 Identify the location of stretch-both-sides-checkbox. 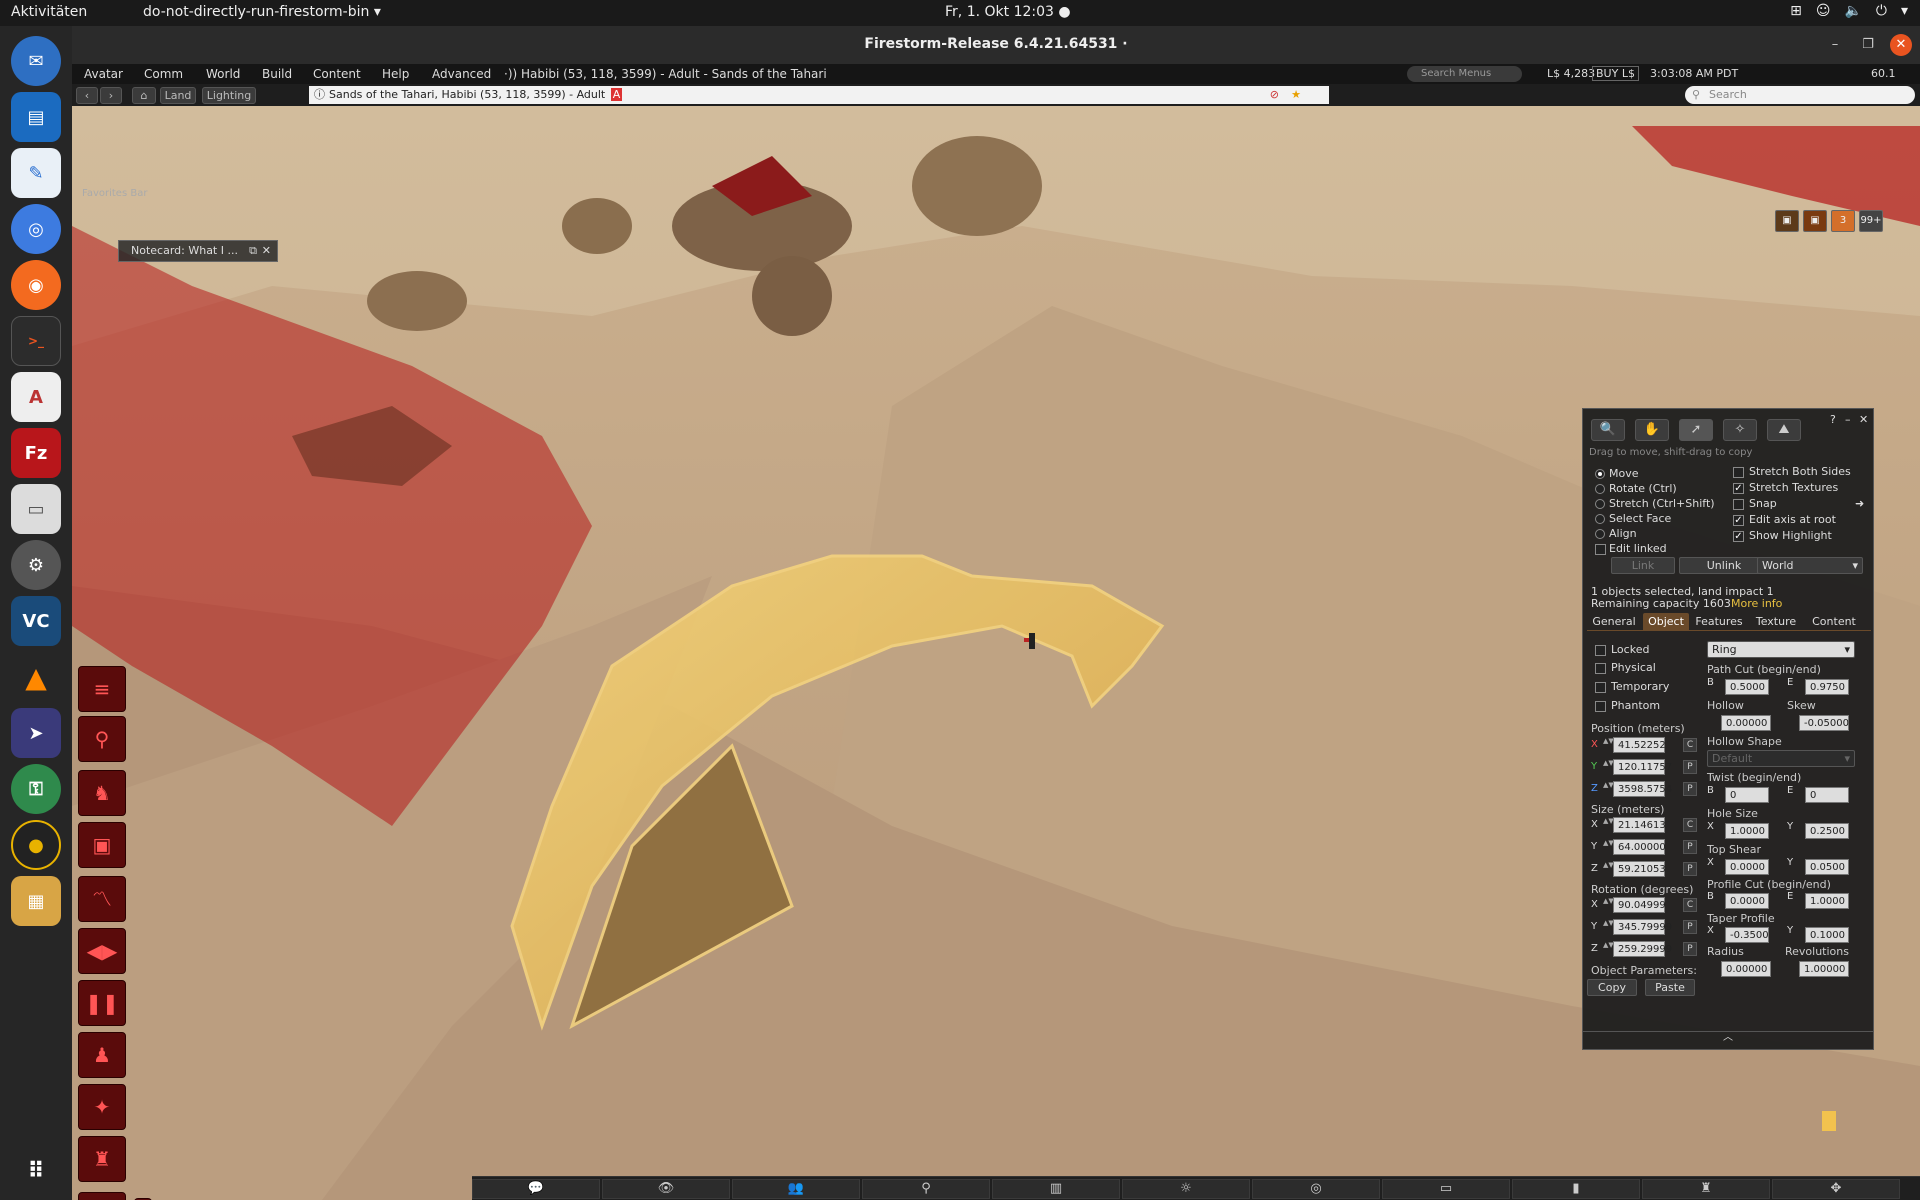
(1738, 472).